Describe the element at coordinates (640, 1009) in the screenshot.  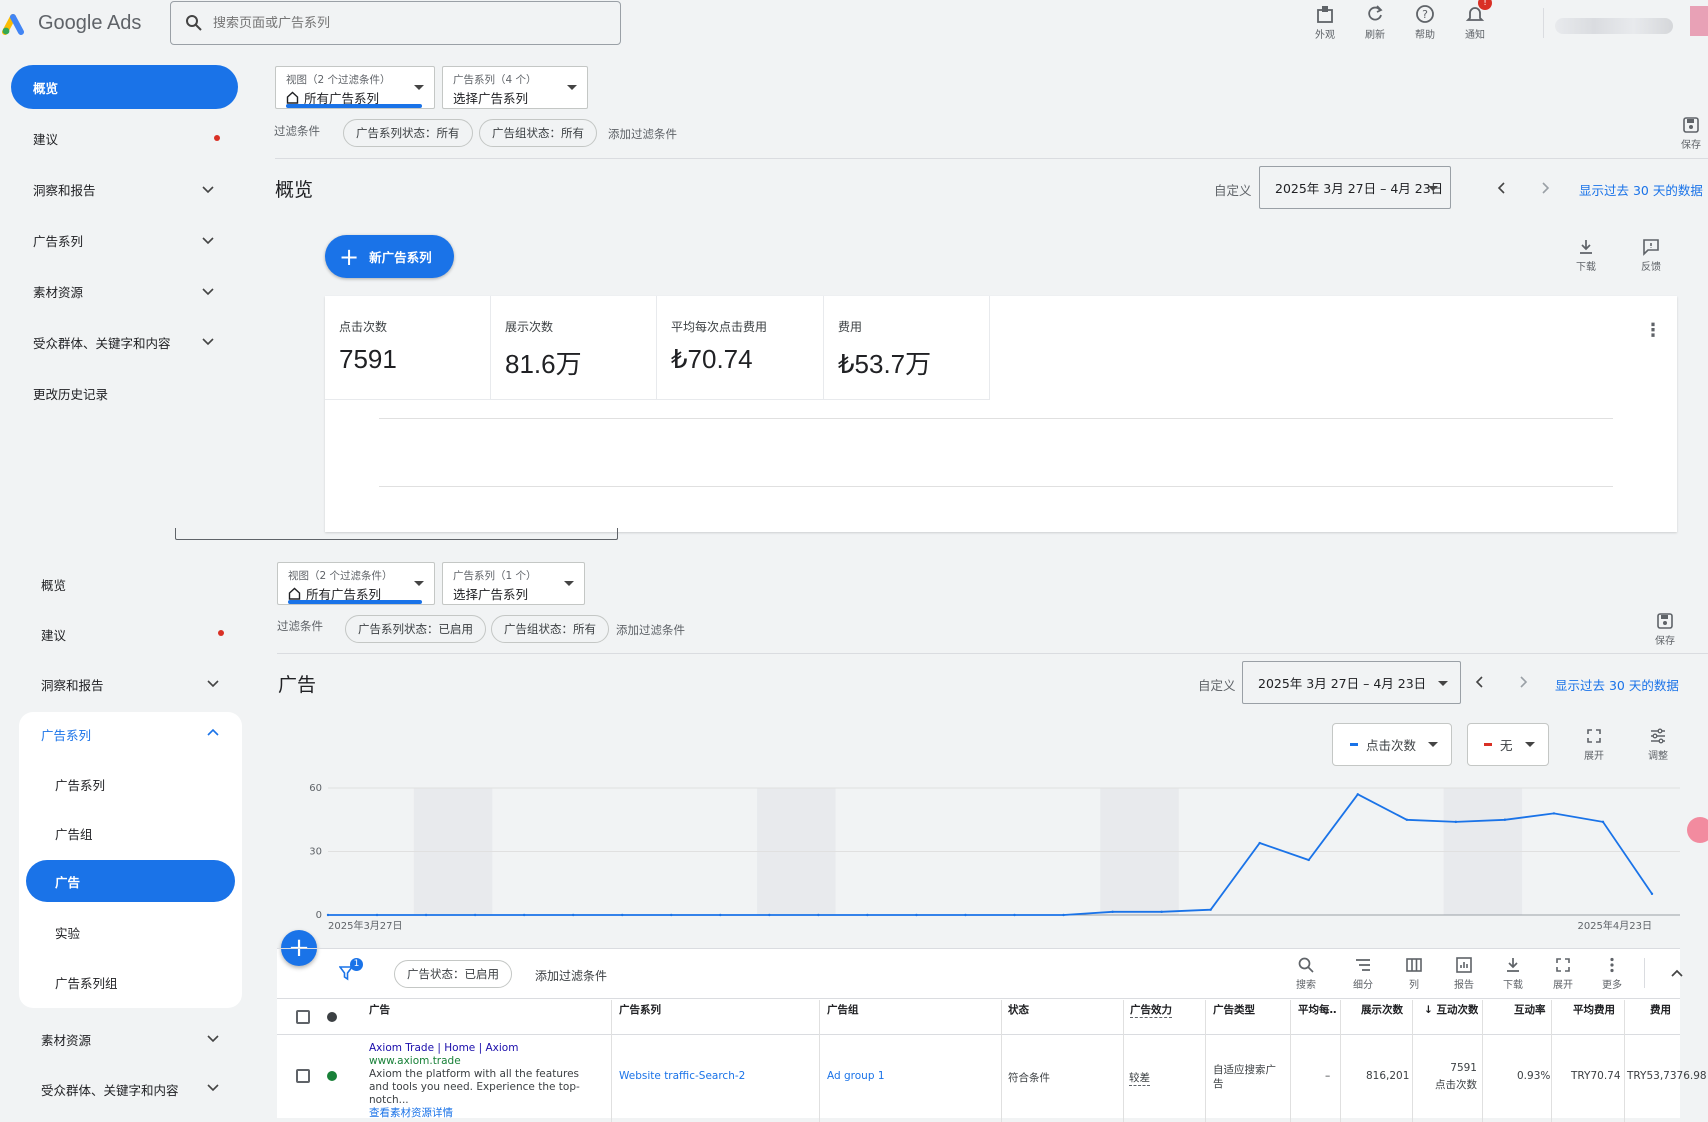
I see `column-header-campaign: 广告系列` at that location.